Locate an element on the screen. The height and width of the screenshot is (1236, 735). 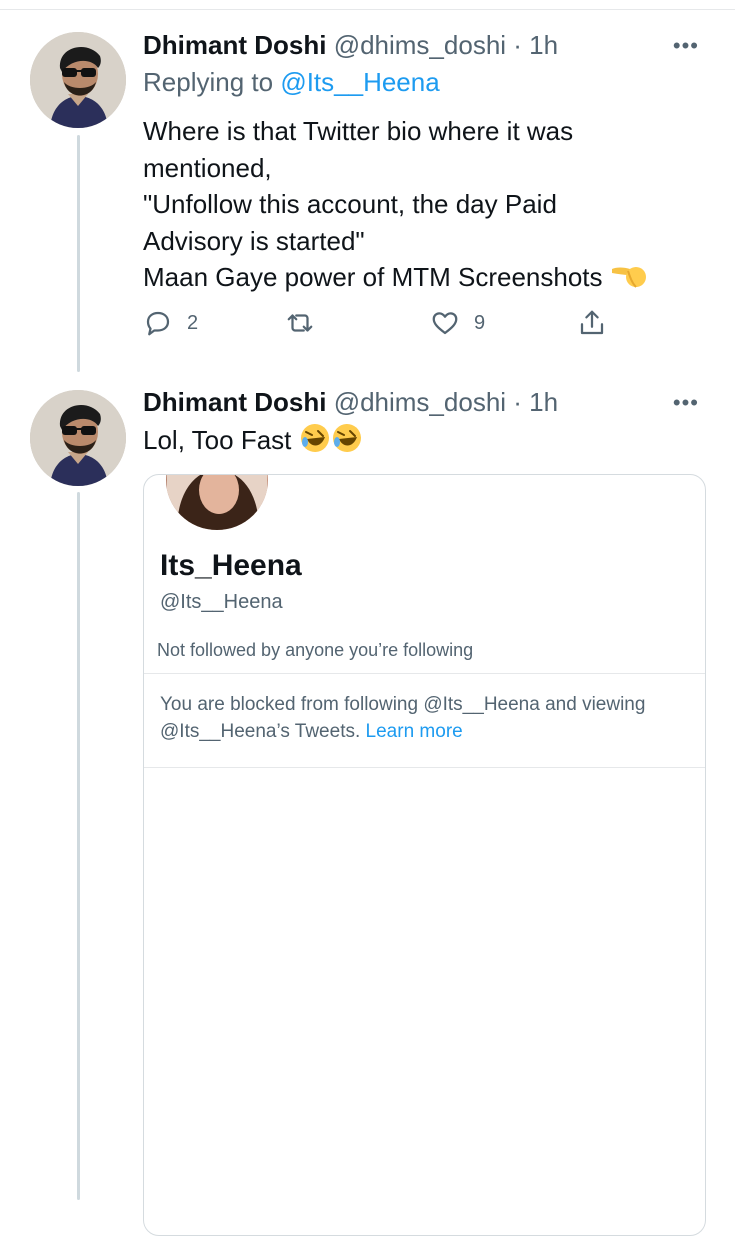
retweet-icon is located at coordinates (300, 323).